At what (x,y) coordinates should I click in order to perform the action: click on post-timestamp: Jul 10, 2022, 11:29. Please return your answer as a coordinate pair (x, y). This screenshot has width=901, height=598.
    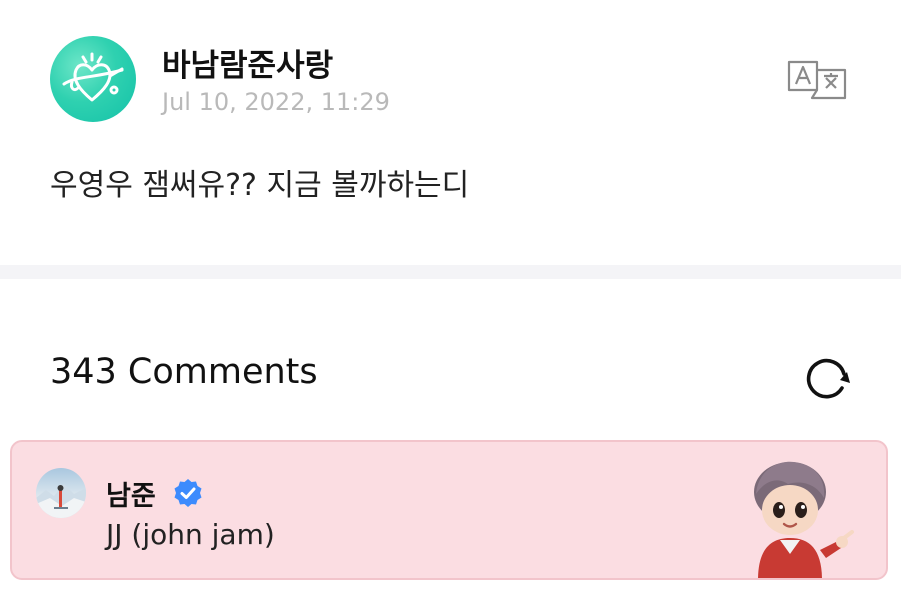
    Looking at the image, I should click on (276, 102).